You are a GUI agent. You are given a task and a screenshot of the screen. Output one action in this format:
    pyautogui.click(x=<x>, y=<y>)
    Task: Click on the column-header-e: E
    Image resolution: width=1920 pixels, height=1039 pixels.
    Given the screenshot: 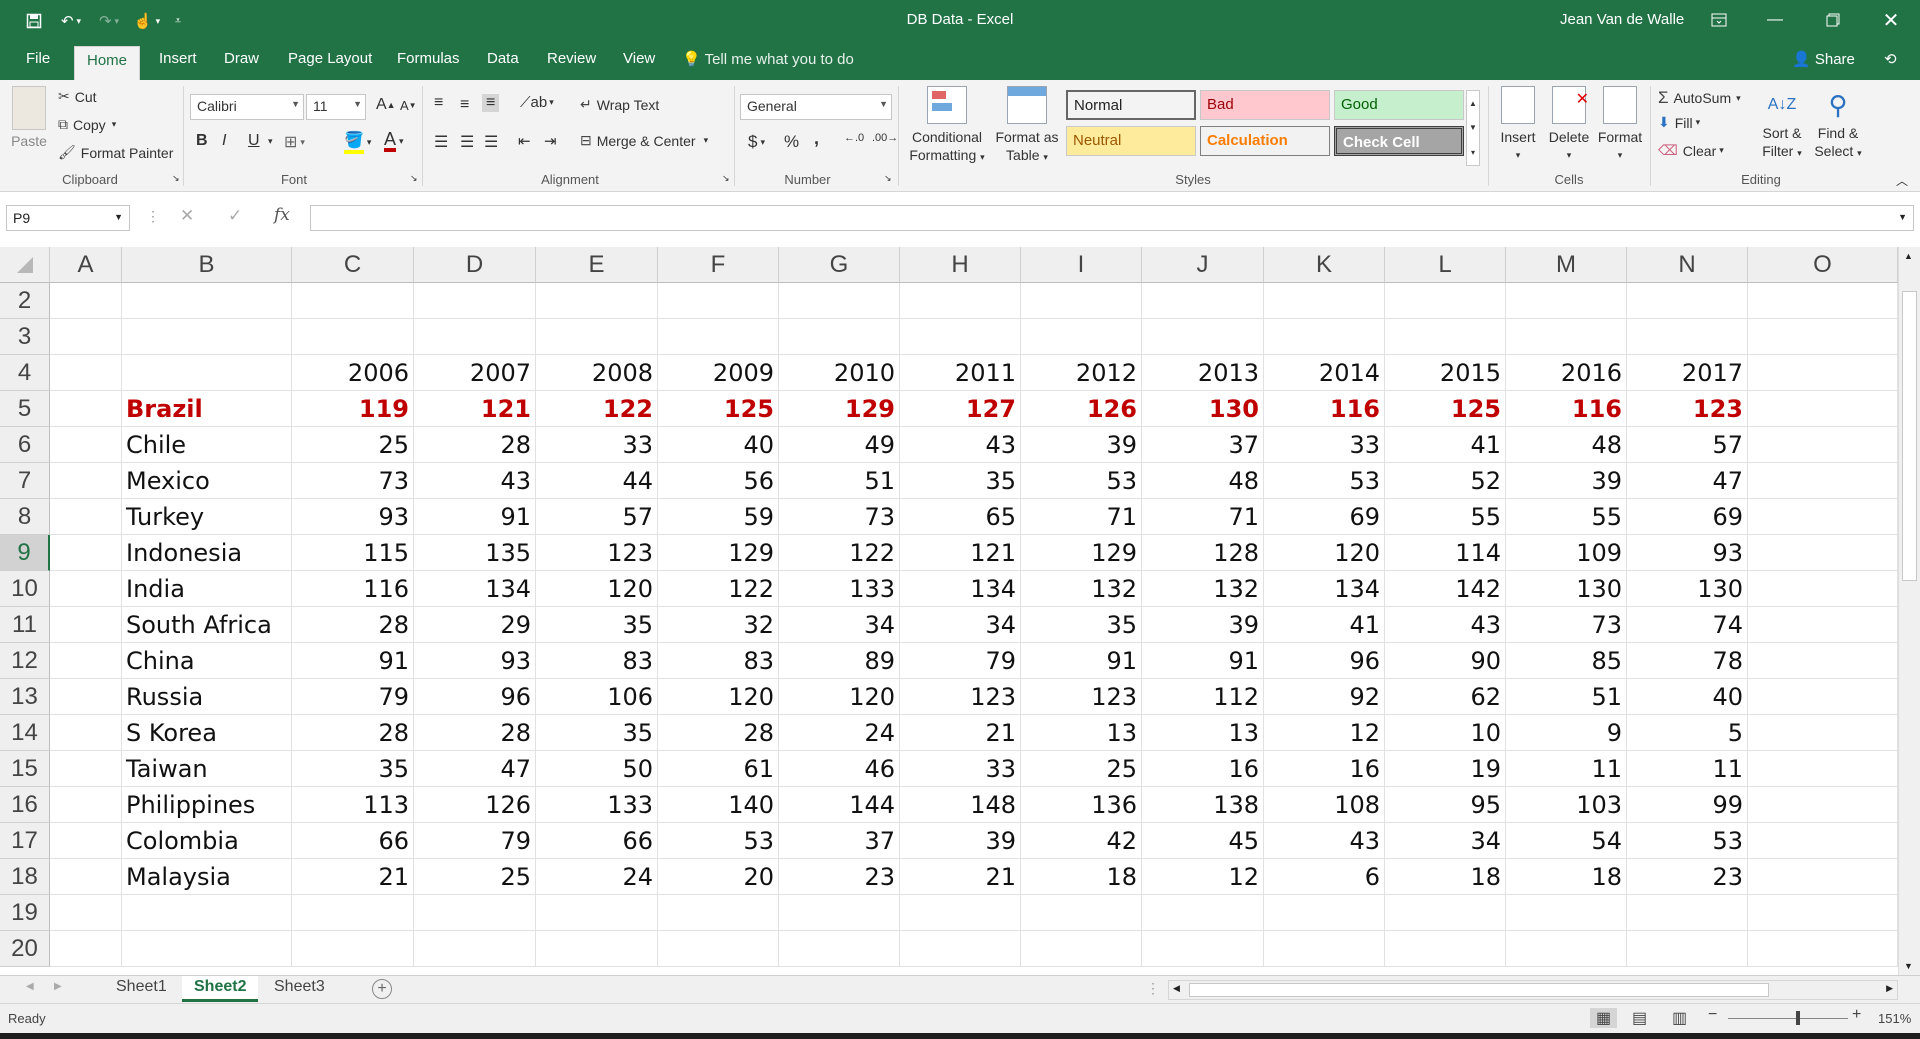 What is the action you would take?
    pyautogui.click(x=597, y=265)
    